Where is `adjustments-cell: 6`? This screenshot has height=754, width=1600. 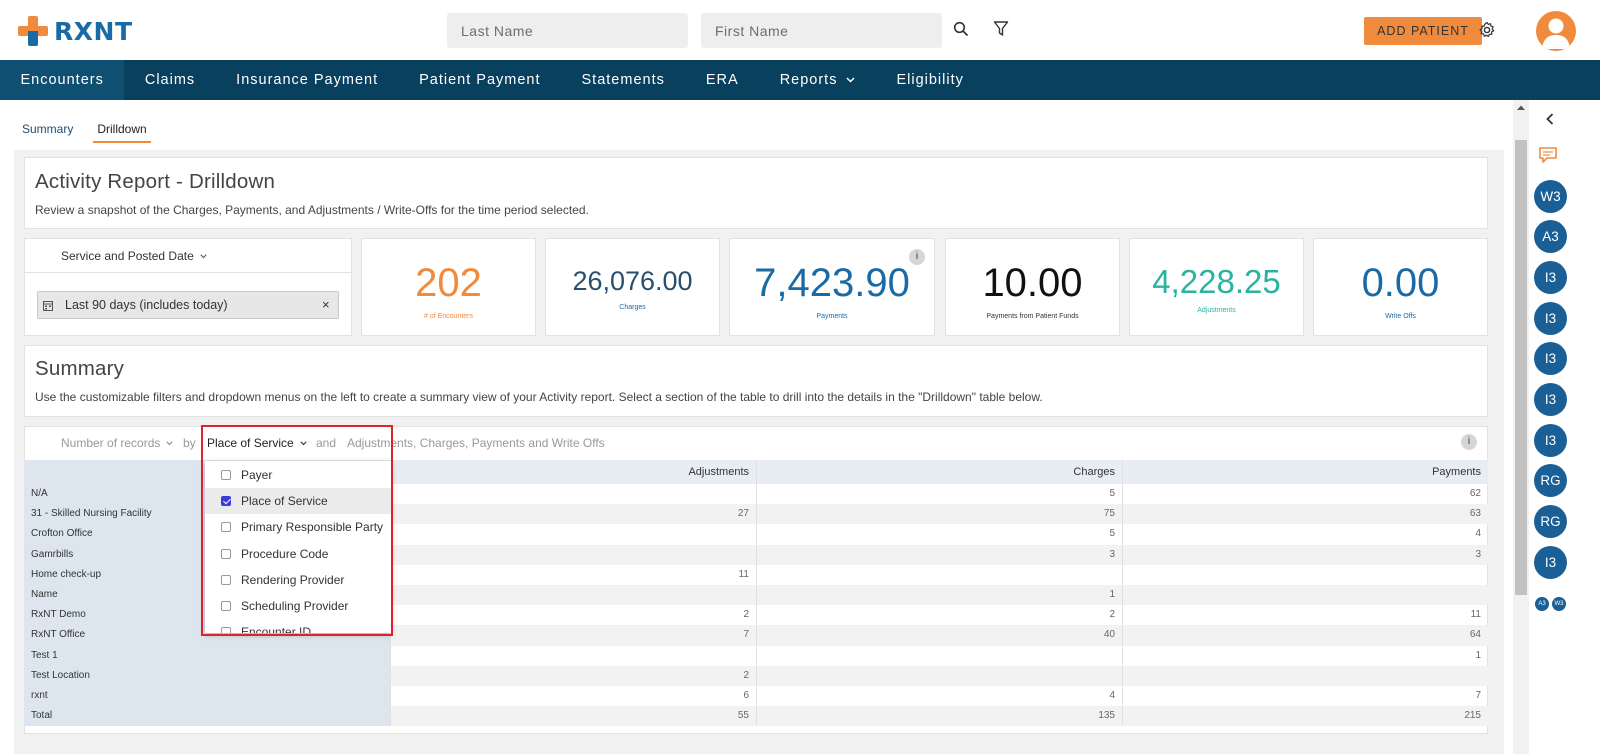 adjustments-cell: 6 is located at coordinates (573, 696).